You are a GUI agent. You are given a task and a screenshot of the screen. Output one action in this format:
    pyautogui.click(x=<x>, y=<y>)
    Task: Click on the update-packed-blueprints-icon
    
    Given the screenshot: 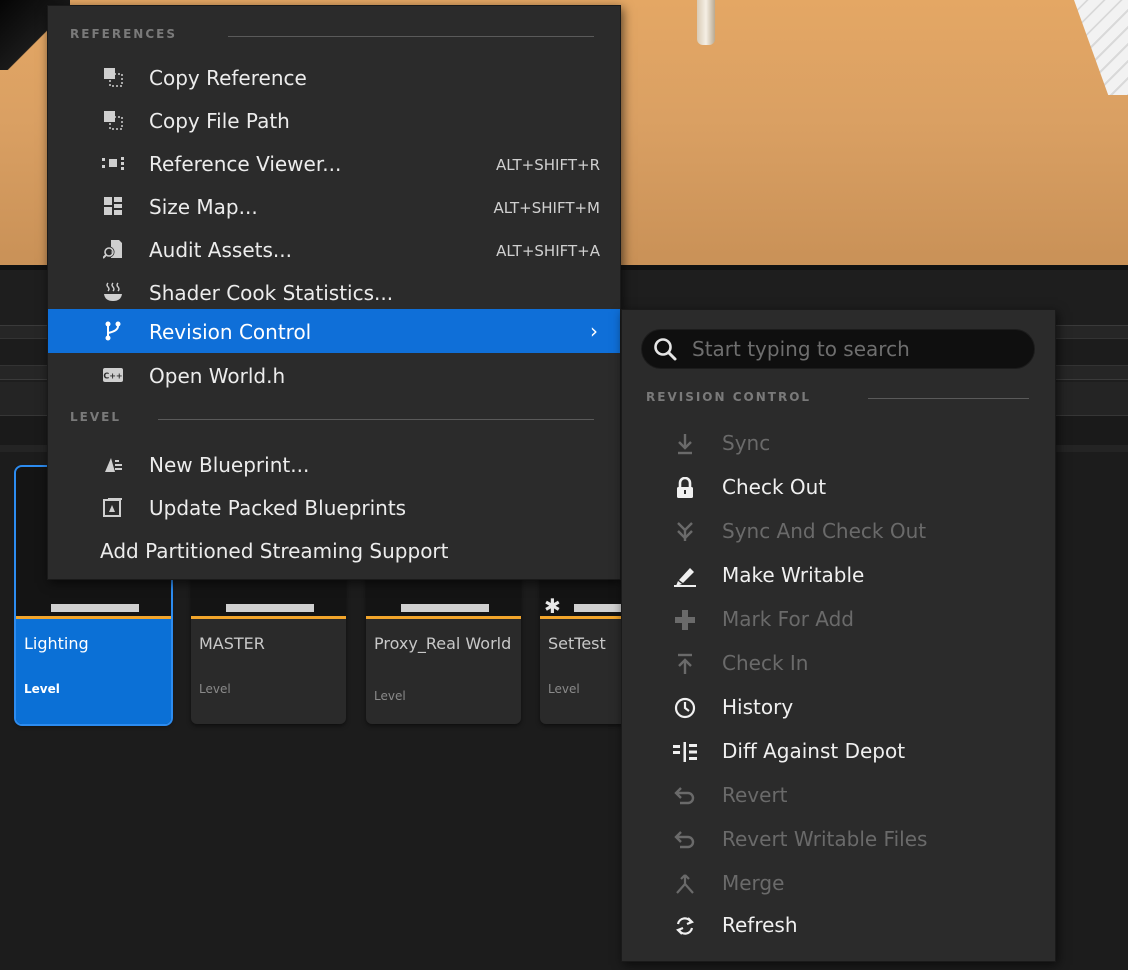 What is the action you would take?
    pyautogui.click(x=113, y=507)
    